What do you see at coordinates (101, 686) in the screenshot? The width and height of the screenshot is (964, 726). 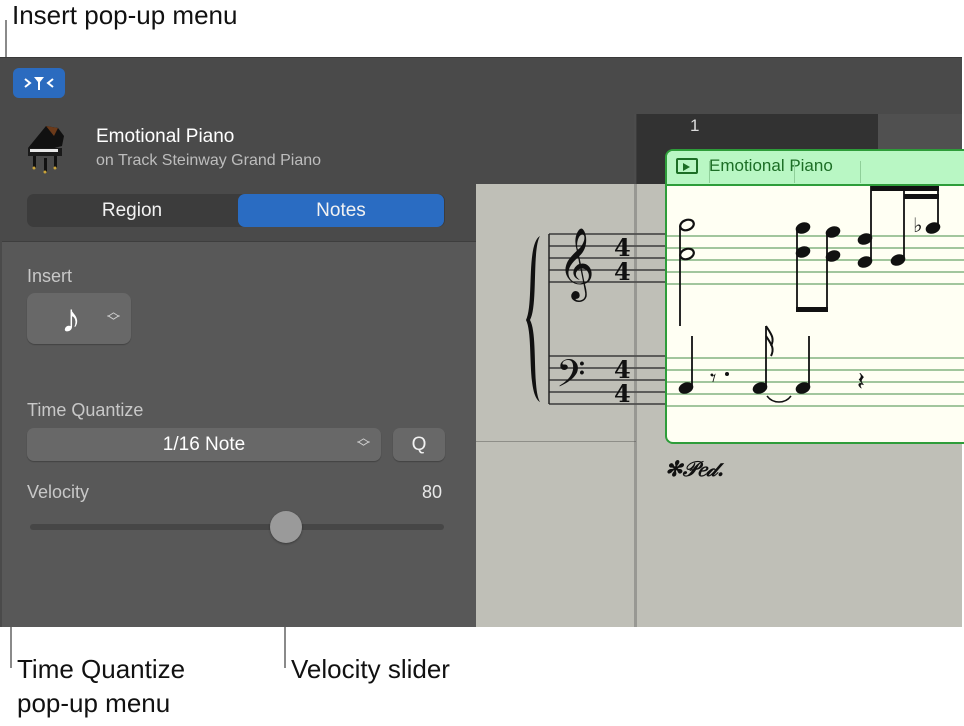 I see `callout-time-quantize: Time Quantize pop-up menu` at bounding box center [101, 686].